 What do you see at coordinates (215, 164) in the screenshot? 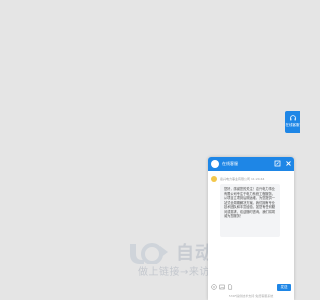
I see `avatar-icon` at bounding box center [215, 164].